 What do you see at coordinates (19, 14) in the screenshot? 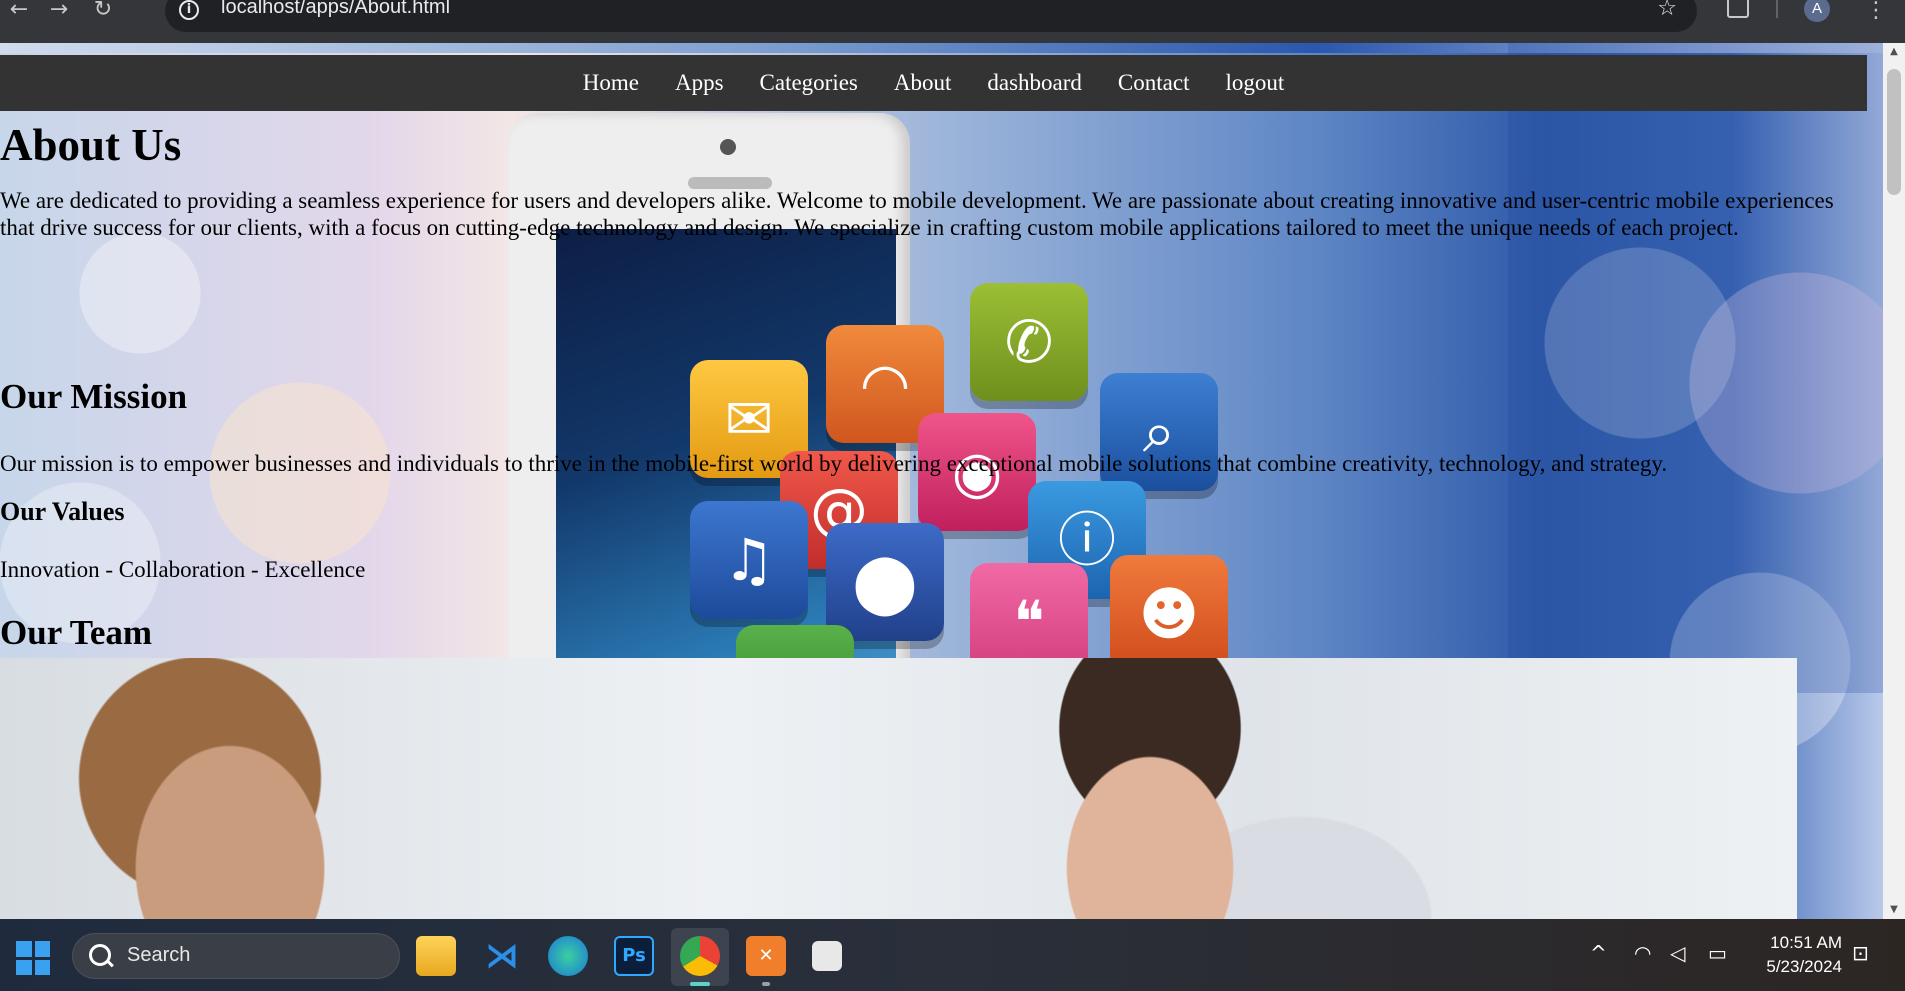
I see `back-icon: ←` at bounding box center [19, 14].